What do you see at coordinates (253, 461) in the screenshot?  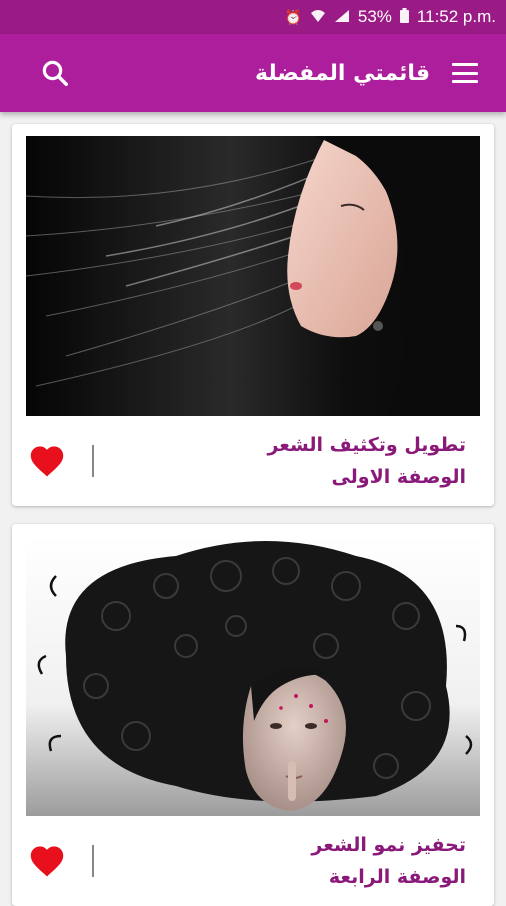 I see `card-footer: تطويل وتكثيف الشعر الوصفة الاولى` at bounding box center [253, 461].